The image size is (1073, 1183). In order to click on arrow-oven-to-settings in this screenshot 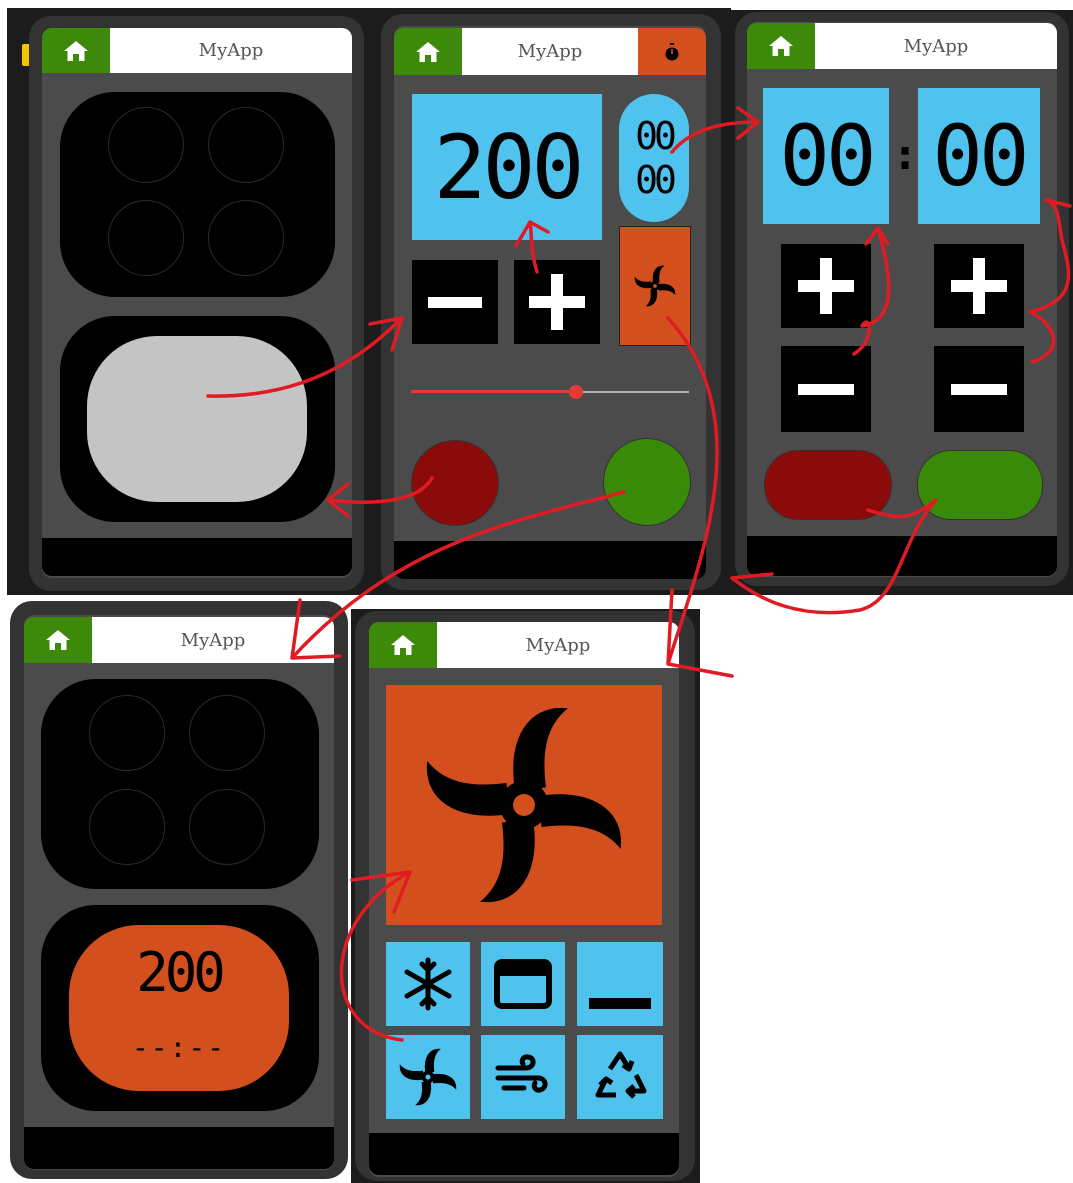, I will do `click(305, 357)`.